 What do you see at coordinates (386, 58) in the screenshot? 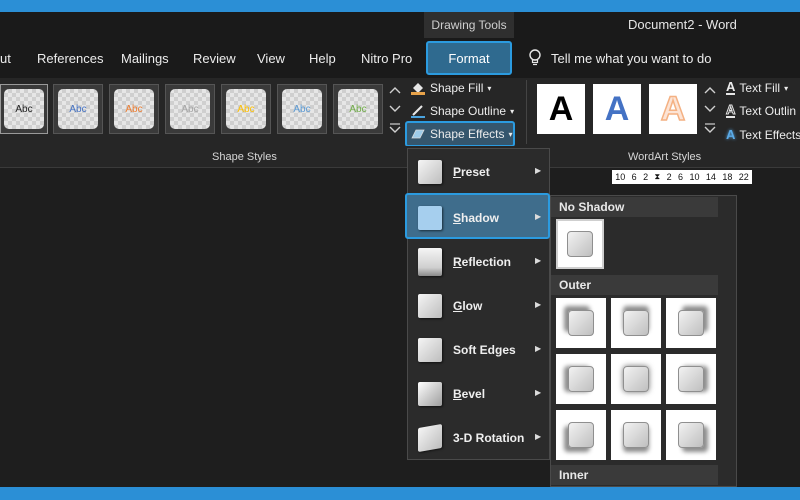
I see `tab-nitro-pro: Nitro Pro` at bounding box center [386, 58].